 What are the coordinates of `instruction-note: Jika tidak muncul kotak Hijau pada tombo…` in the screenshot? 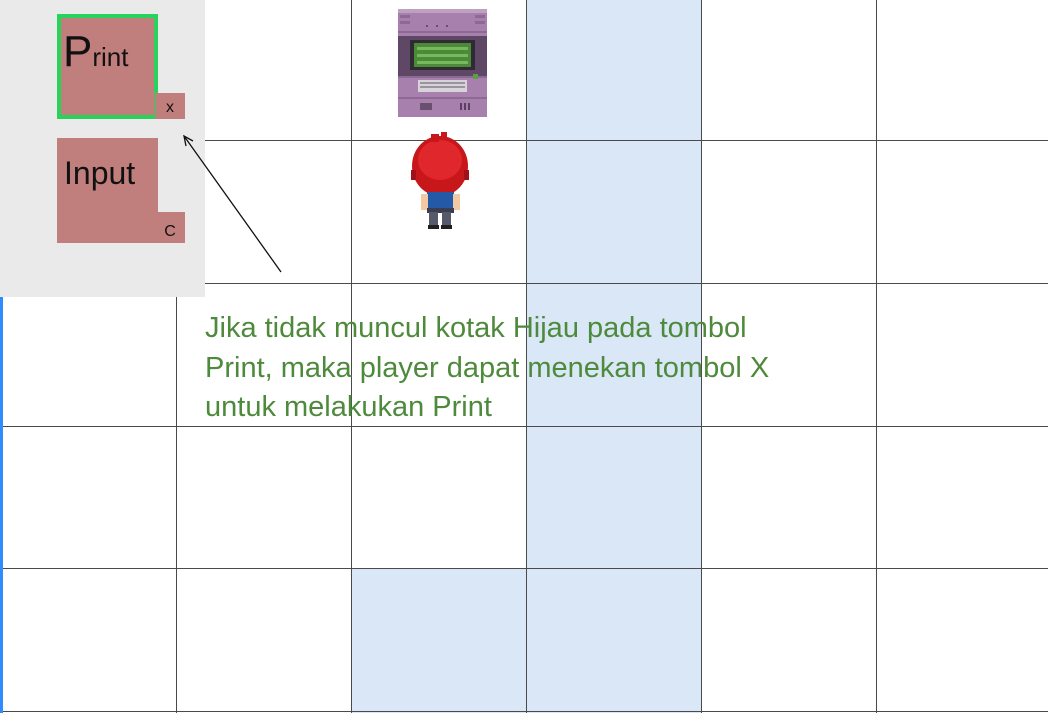 It's located at (487, 367).